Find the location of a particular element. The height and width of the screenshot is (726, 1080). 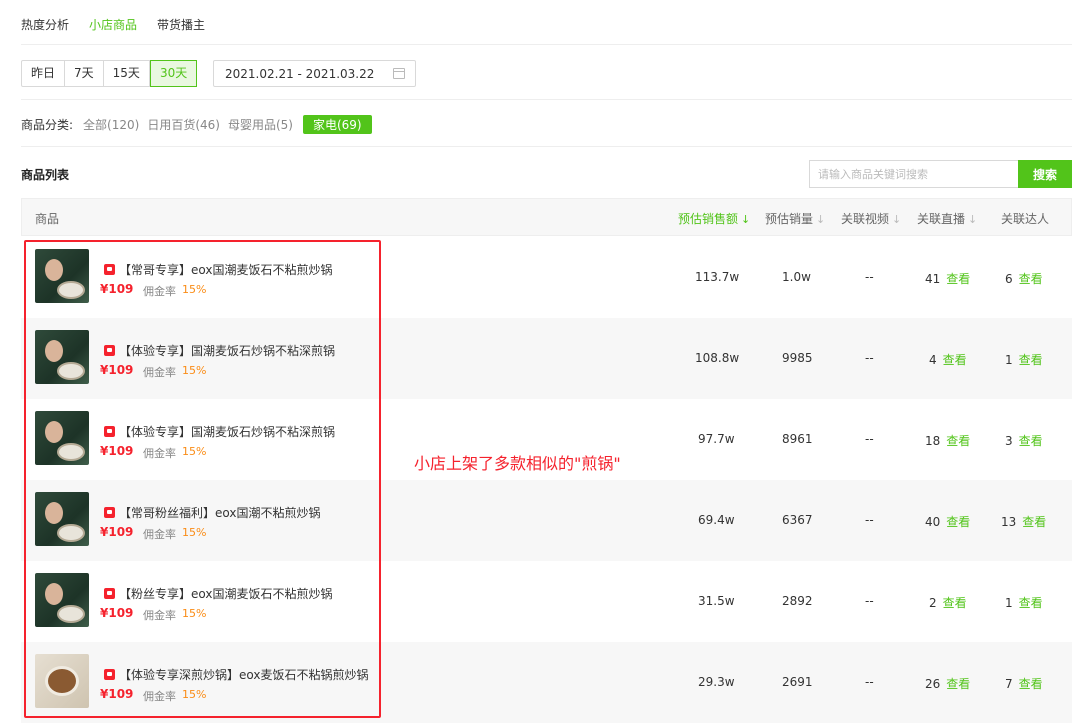

date-range-buttons: 昨日 7天 15天 30天 is located at coordinates (109, 73).